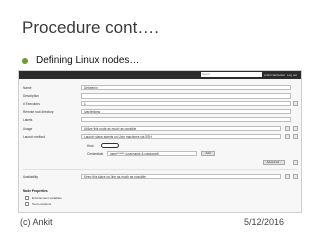 Image resolution: width=320 pixels, height=240 pixels. Describe the element at coordinates (110, 145) in the screenshot. I see `host-field` at that location.